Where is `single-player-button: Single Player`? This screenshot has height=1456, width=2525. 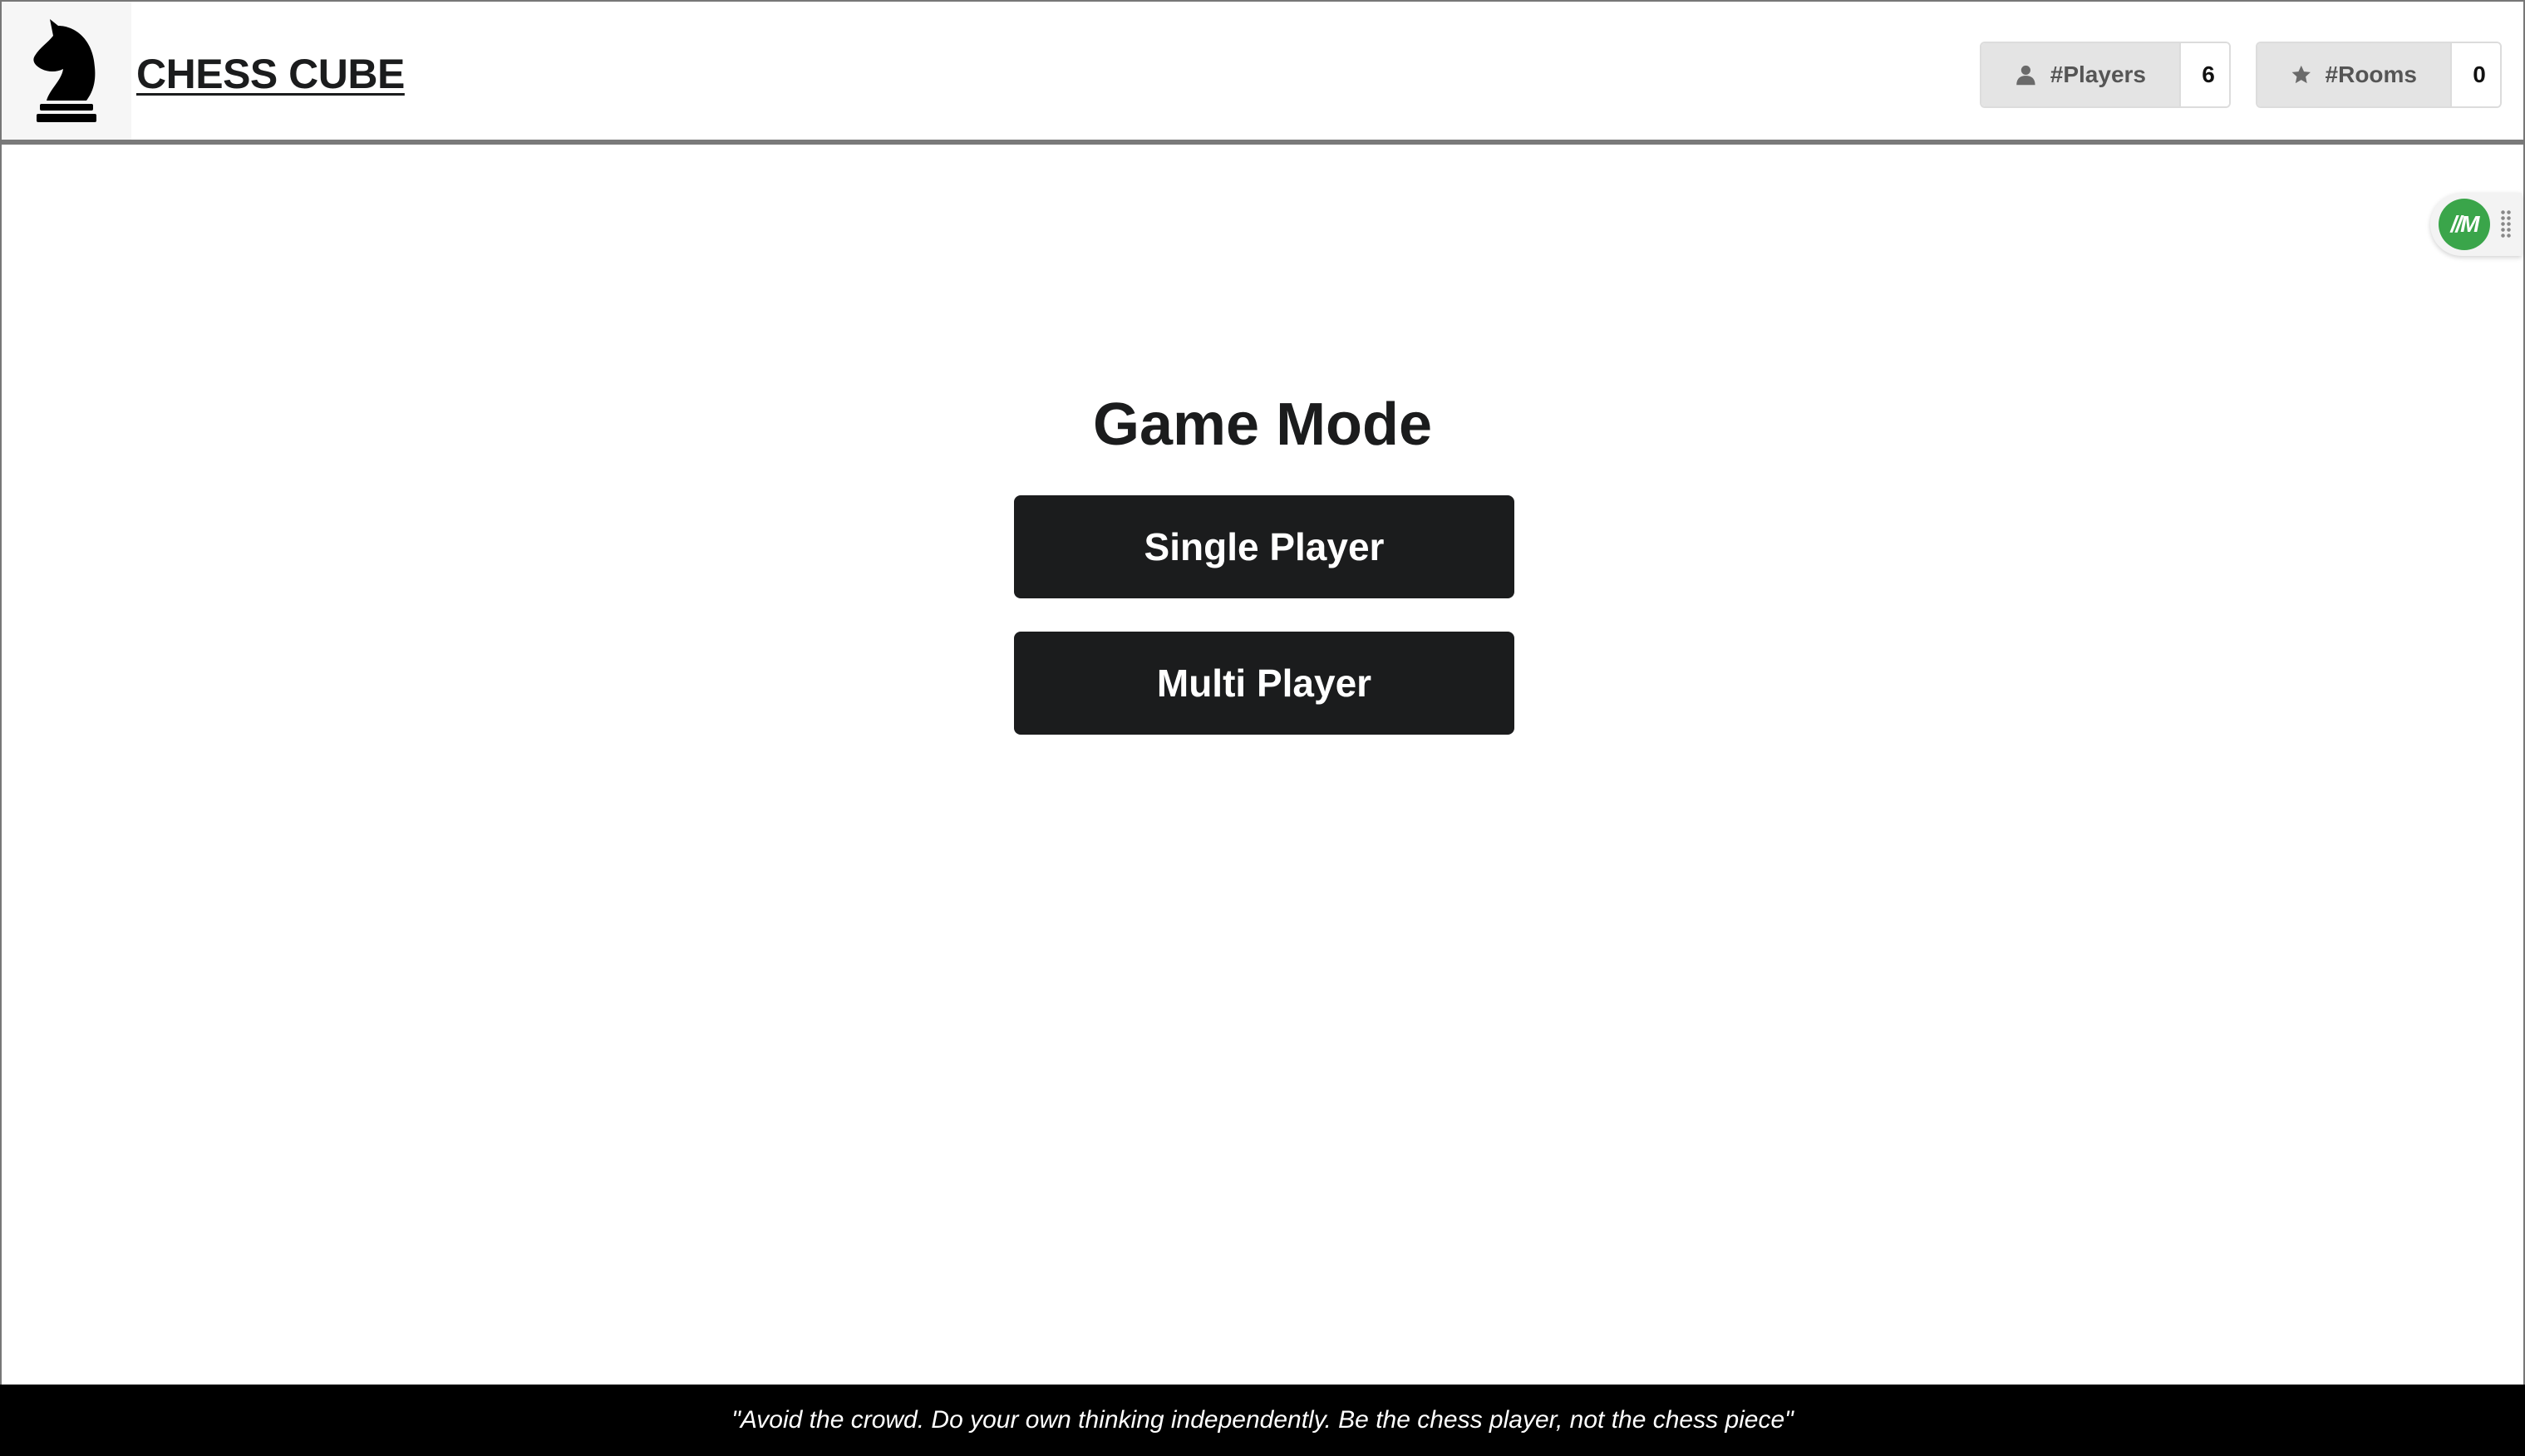 single-player-button: Single Player is located at coordinates (1264, 546).